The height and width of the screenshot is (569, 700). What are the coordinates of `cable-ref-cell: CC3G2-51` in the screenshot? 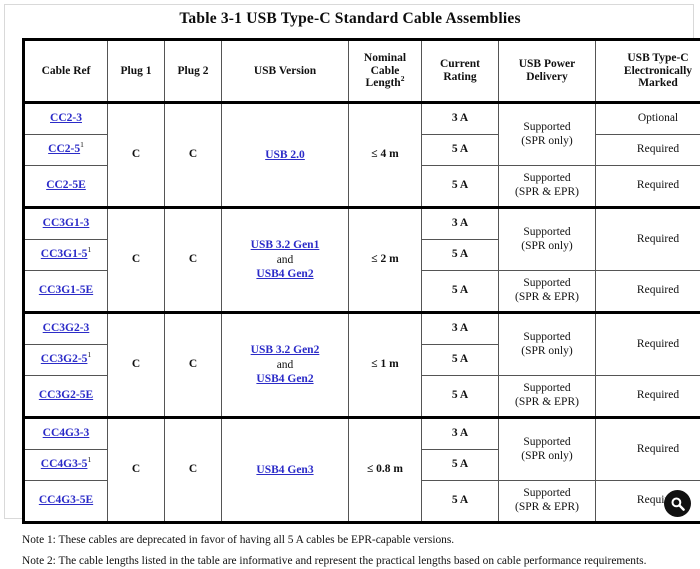 It's located at (66, 360).